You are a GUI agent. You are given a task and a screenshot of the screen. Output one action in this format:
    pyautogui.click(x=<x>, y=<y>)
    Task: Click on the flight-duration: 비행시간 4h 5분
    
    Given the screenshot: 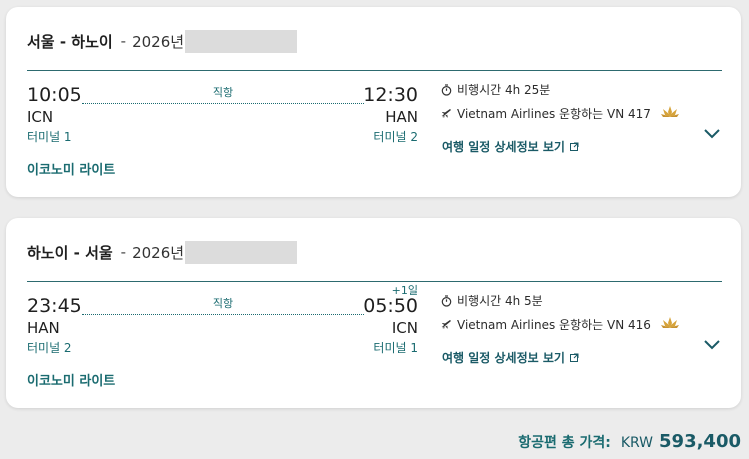 What is the action you would take?
    pyautogui.click(x=491, y=300)
    